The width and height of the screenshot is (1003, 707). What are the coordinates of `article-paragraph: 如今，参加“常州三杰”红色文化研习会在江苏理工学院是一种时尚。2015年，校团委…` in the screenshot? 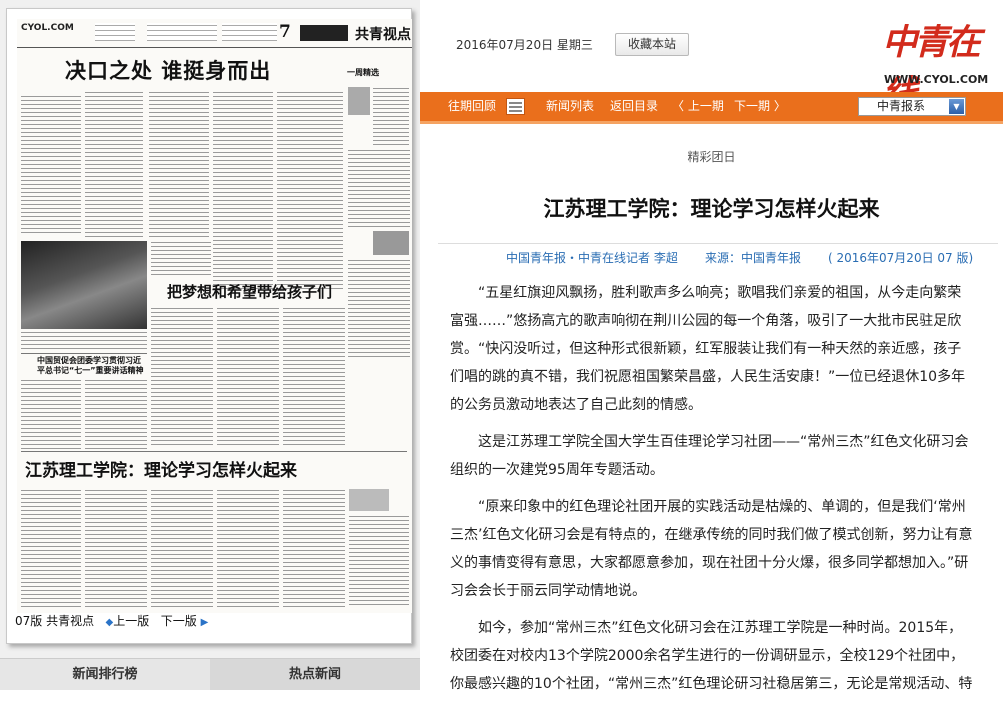 It's located at (711, 656).